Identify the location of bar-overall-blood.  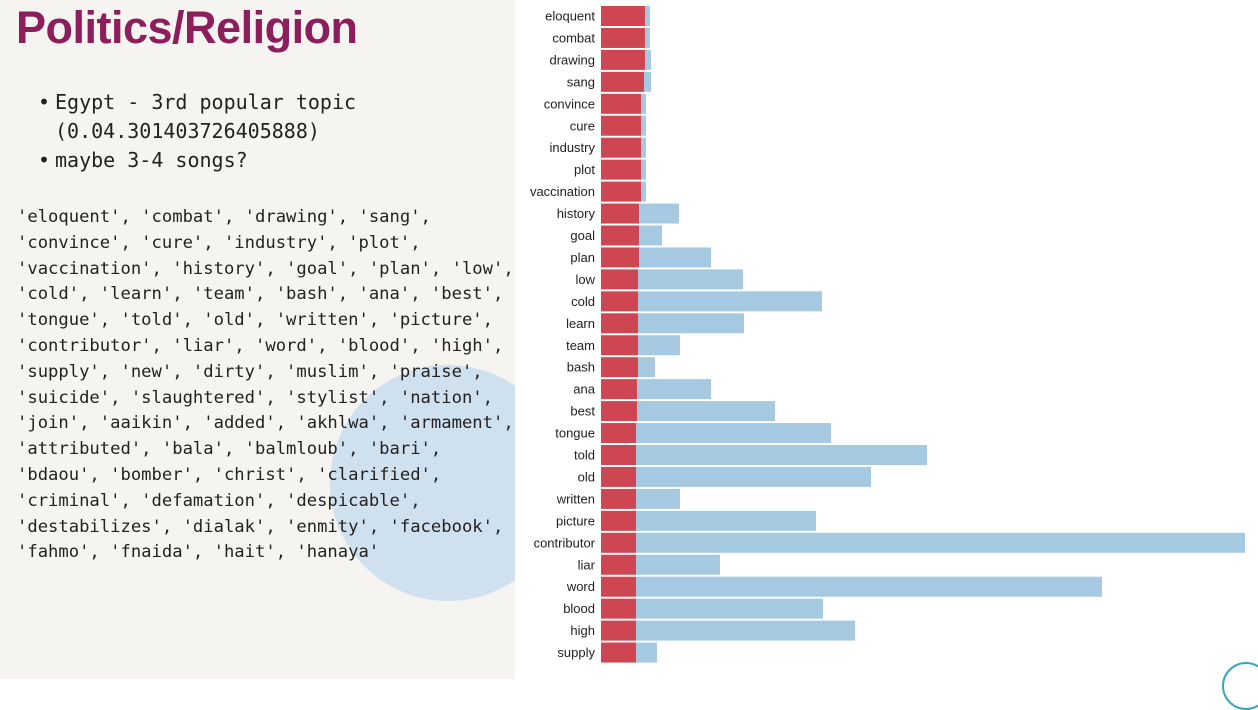
(729, 608).